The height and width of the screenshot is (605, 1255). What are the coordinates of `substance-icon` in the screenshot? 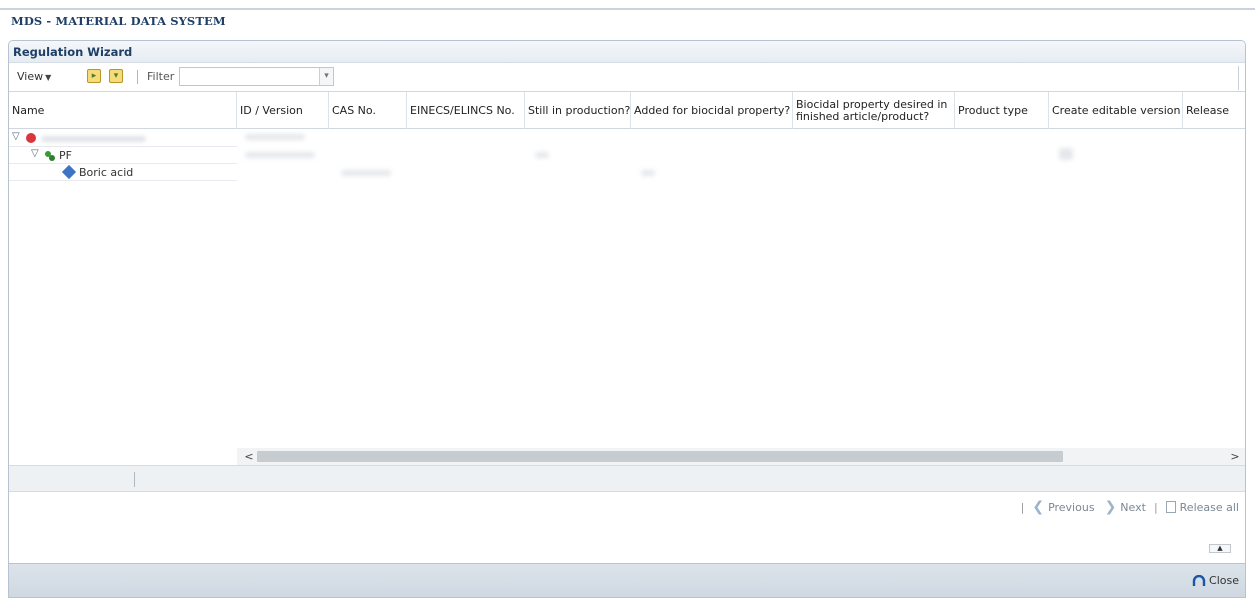 It's located at (69, 172).